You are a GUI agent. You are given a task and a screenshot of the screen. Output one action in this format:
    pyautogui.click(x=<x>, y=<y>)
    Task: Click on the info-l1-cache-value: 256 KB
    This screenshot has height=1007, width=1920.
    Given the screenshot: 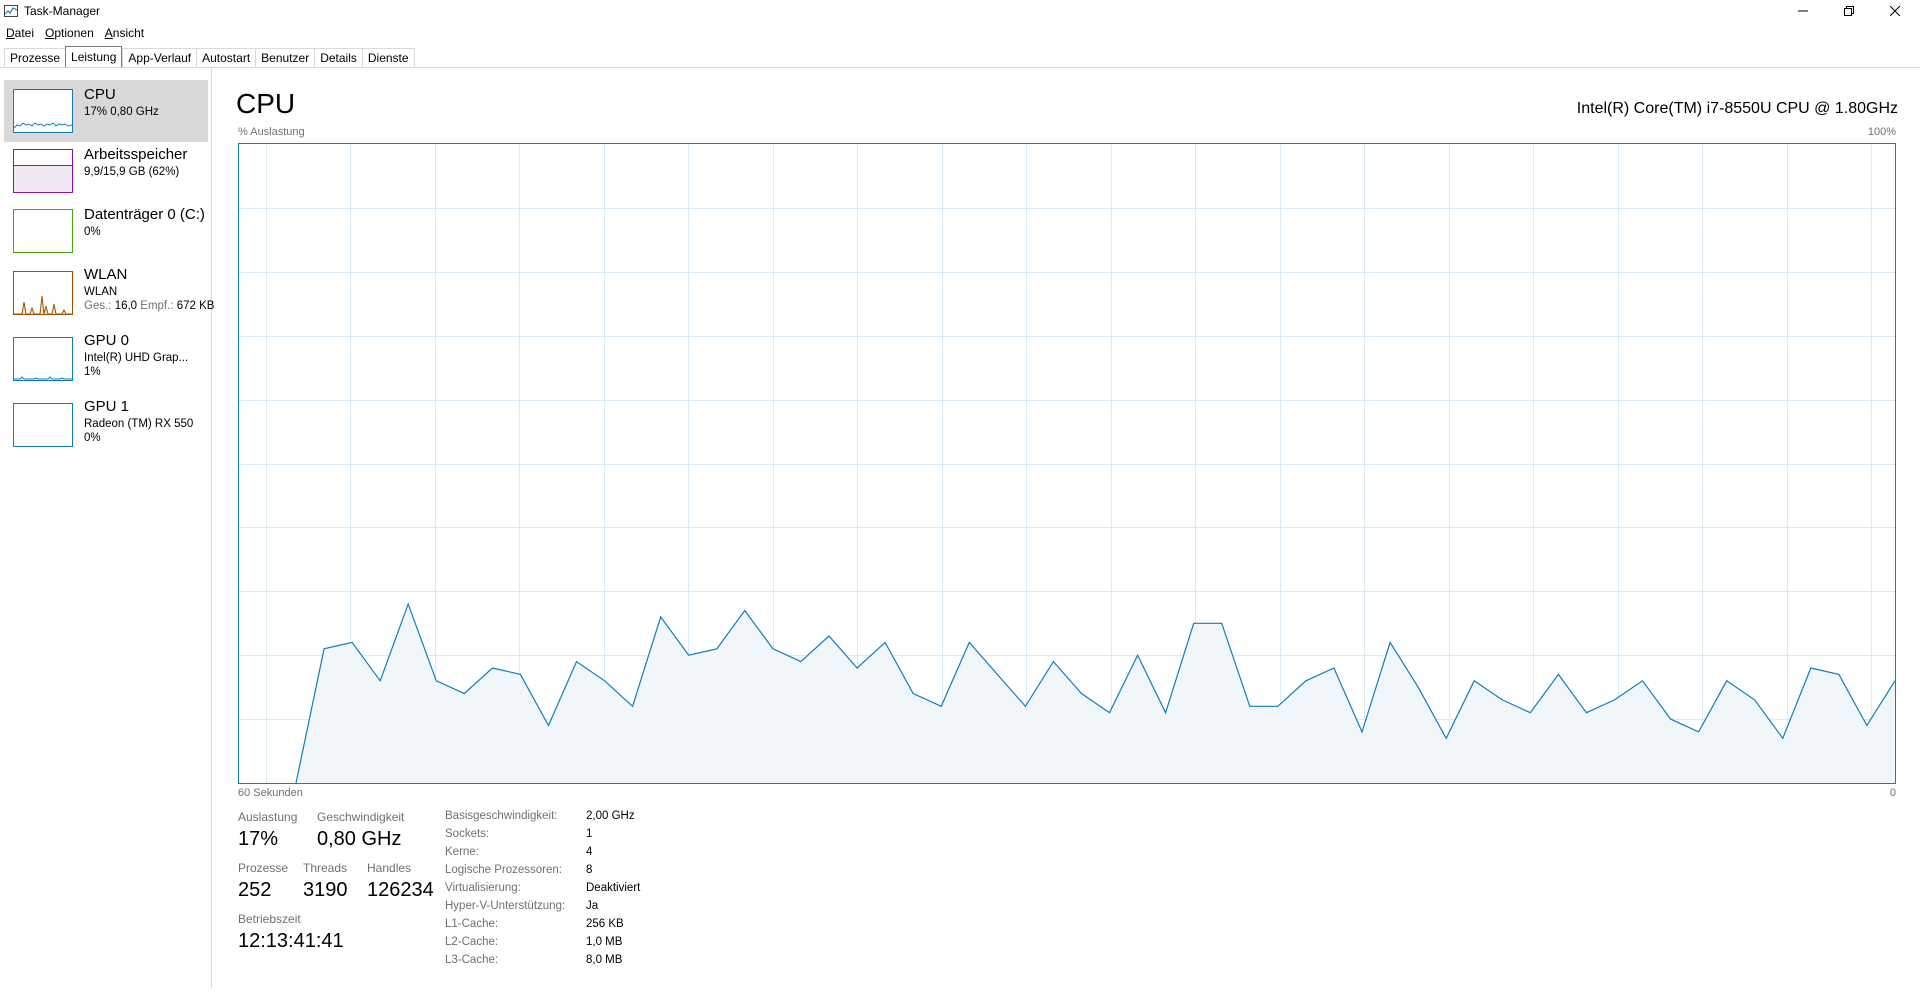 What is the action you would take?
    pyautogui.click(x=605, y=924)
    